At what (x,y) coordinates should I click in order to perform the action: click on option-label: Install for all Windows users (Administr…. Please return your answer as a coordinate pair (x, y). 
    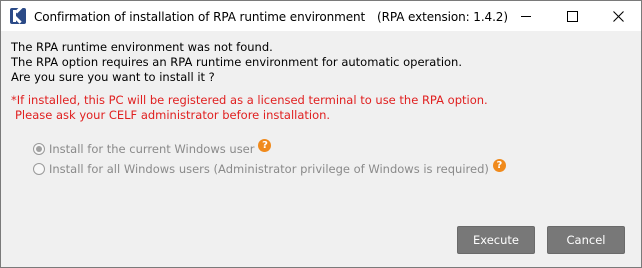
    Looking at the image, I should click on (269, 169).